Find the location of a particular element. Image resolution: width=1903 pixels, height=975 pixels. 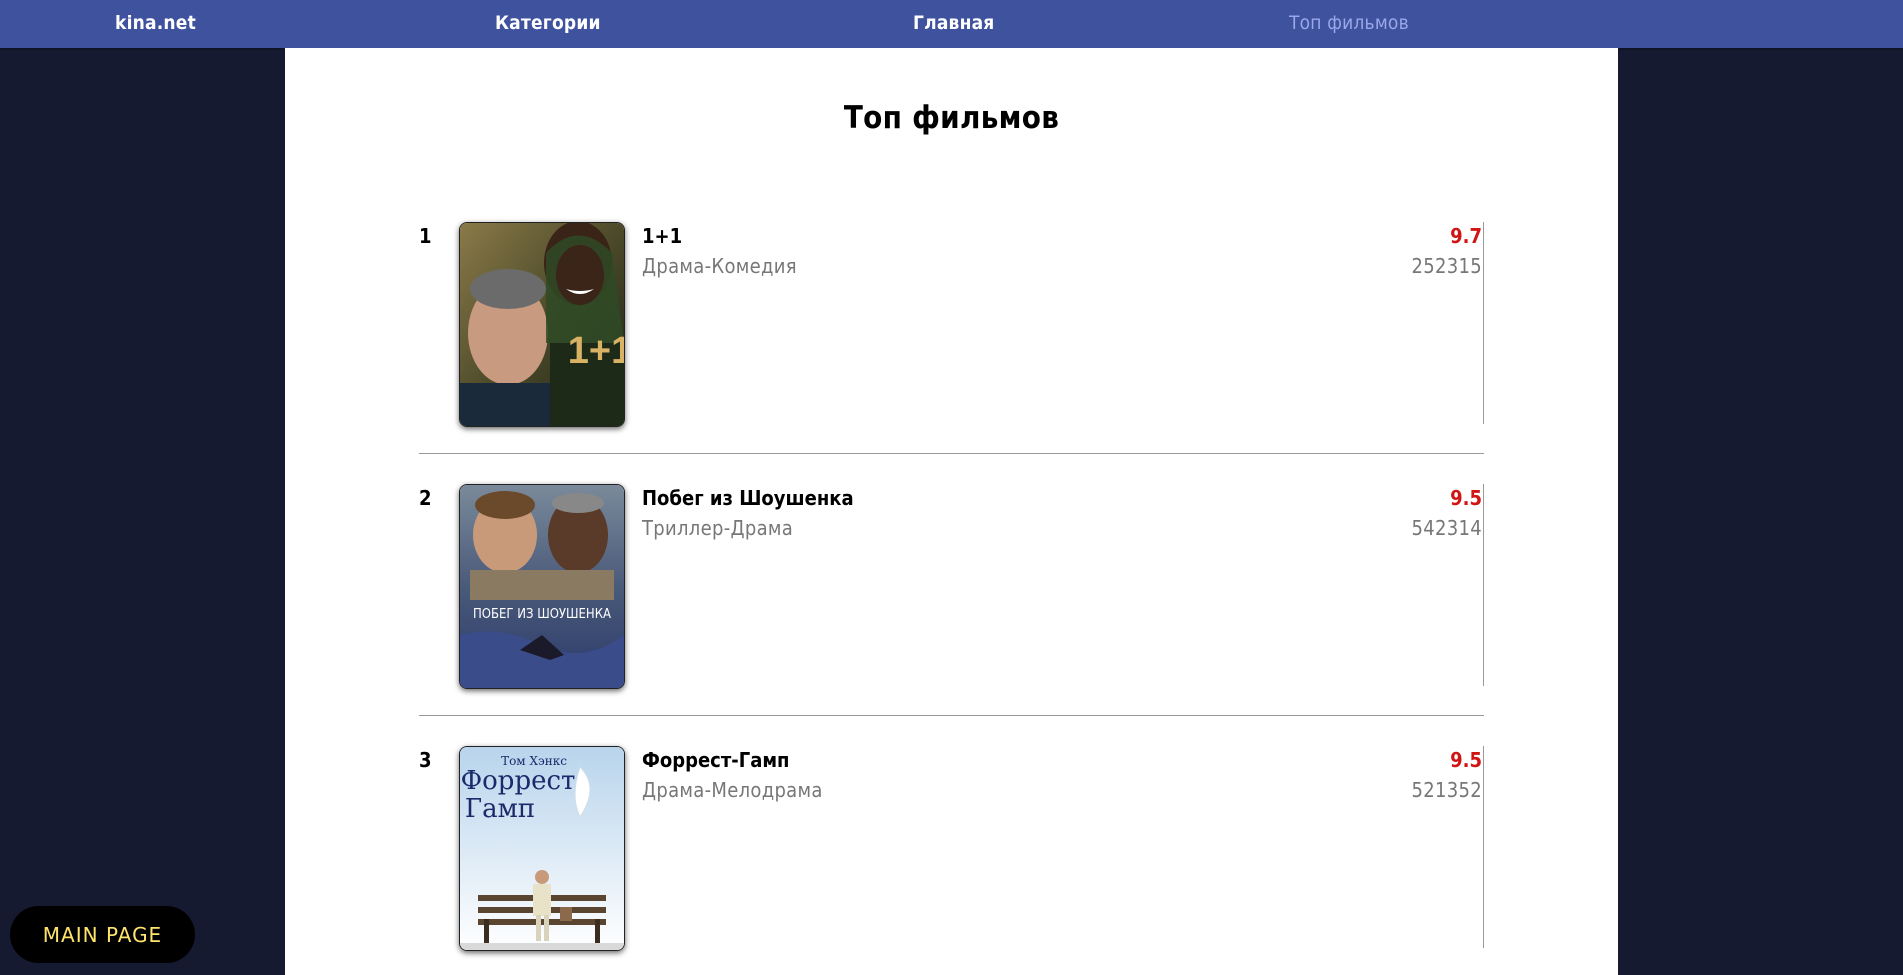

poster-2-title: ПОБЕГ ИЗ ШОУШЕНКА is located at coordinates (542, 614).